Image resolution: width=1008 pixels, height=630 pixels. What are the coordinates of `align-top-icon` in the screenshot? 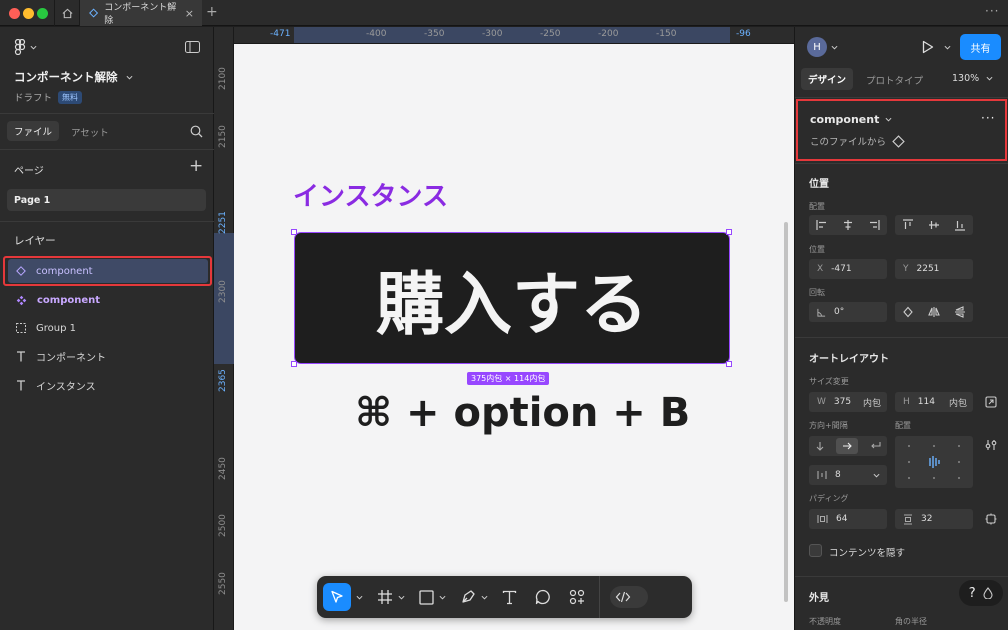 It's located at (908, 225).